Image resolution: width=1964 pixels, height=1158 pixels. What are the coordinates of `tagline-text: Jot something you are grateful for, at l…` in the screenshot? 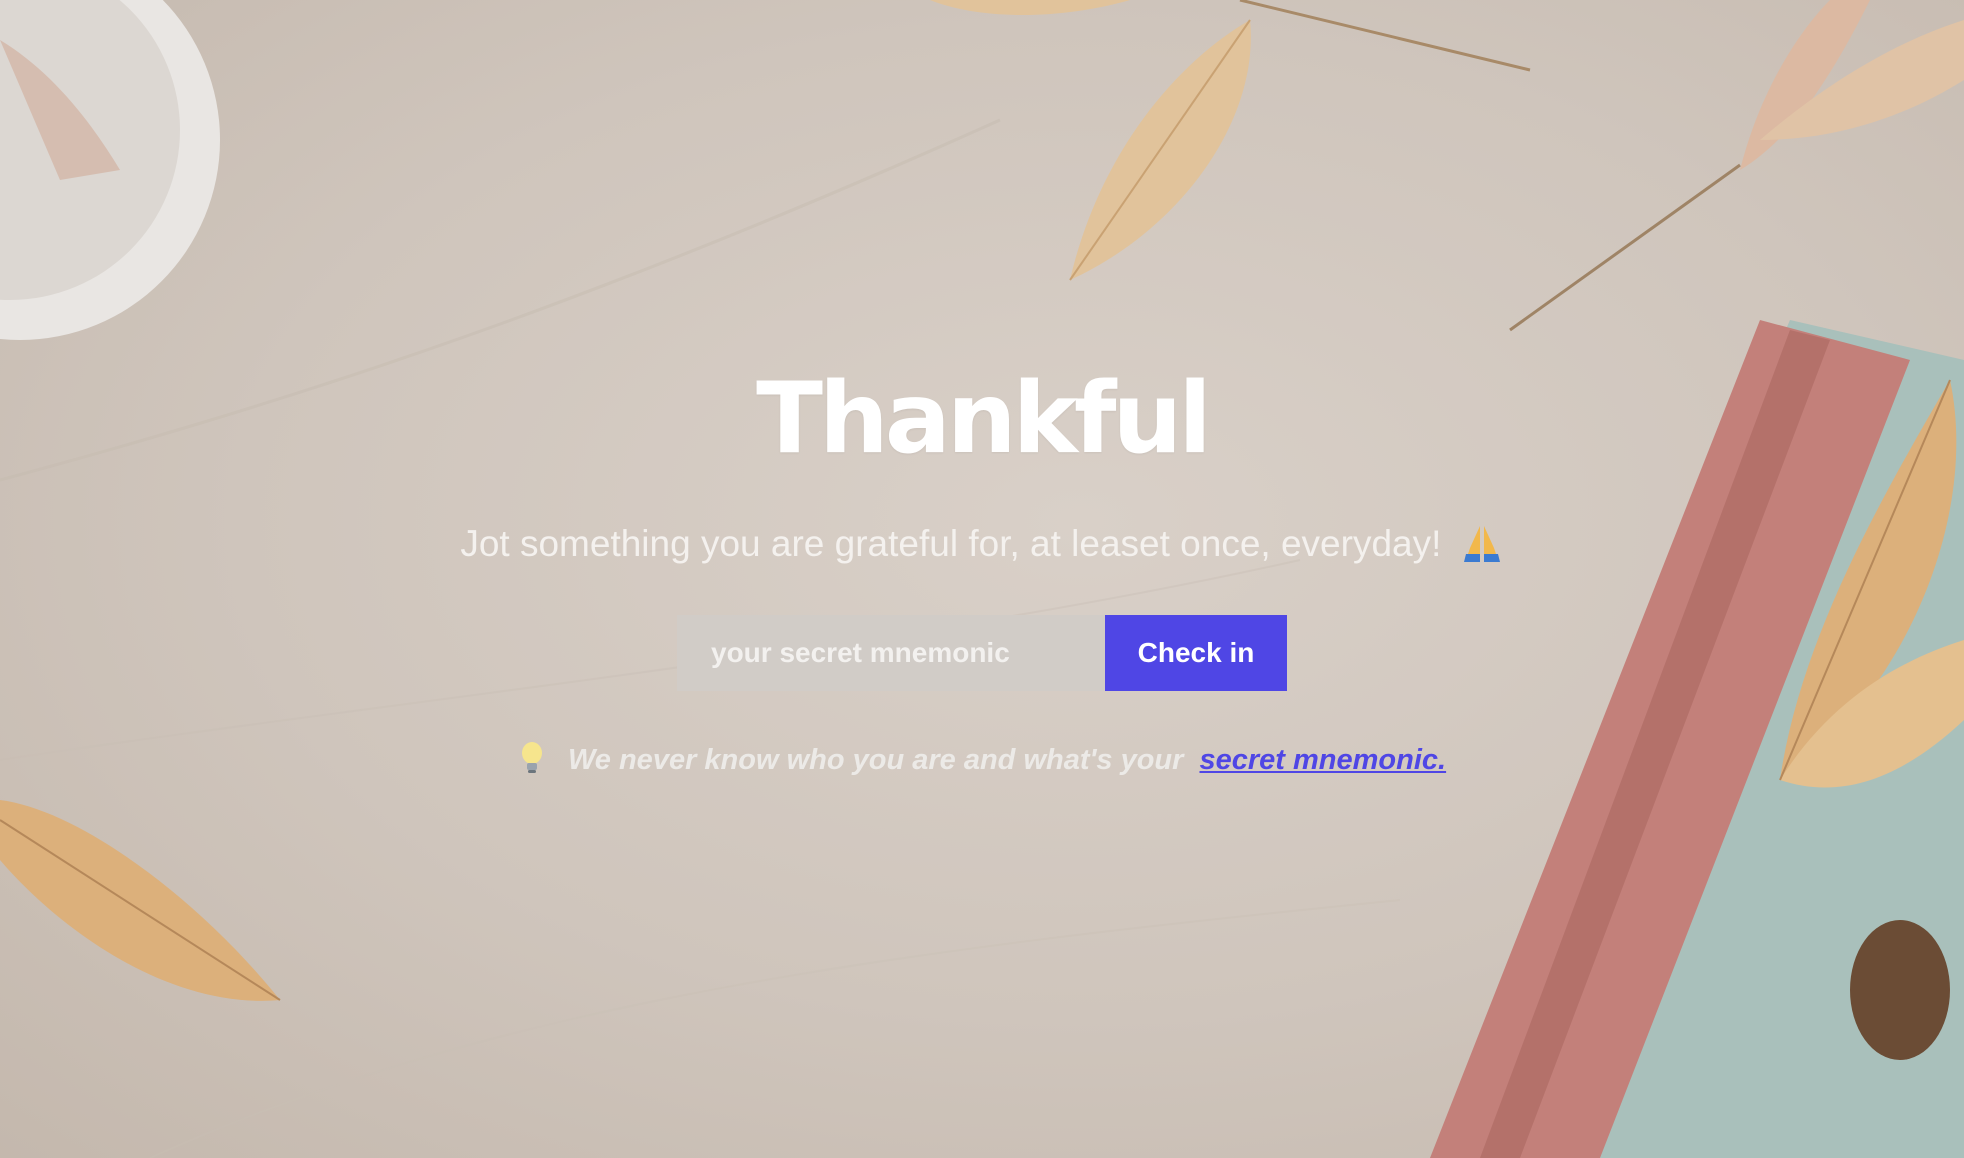 It's located at (951, 543).